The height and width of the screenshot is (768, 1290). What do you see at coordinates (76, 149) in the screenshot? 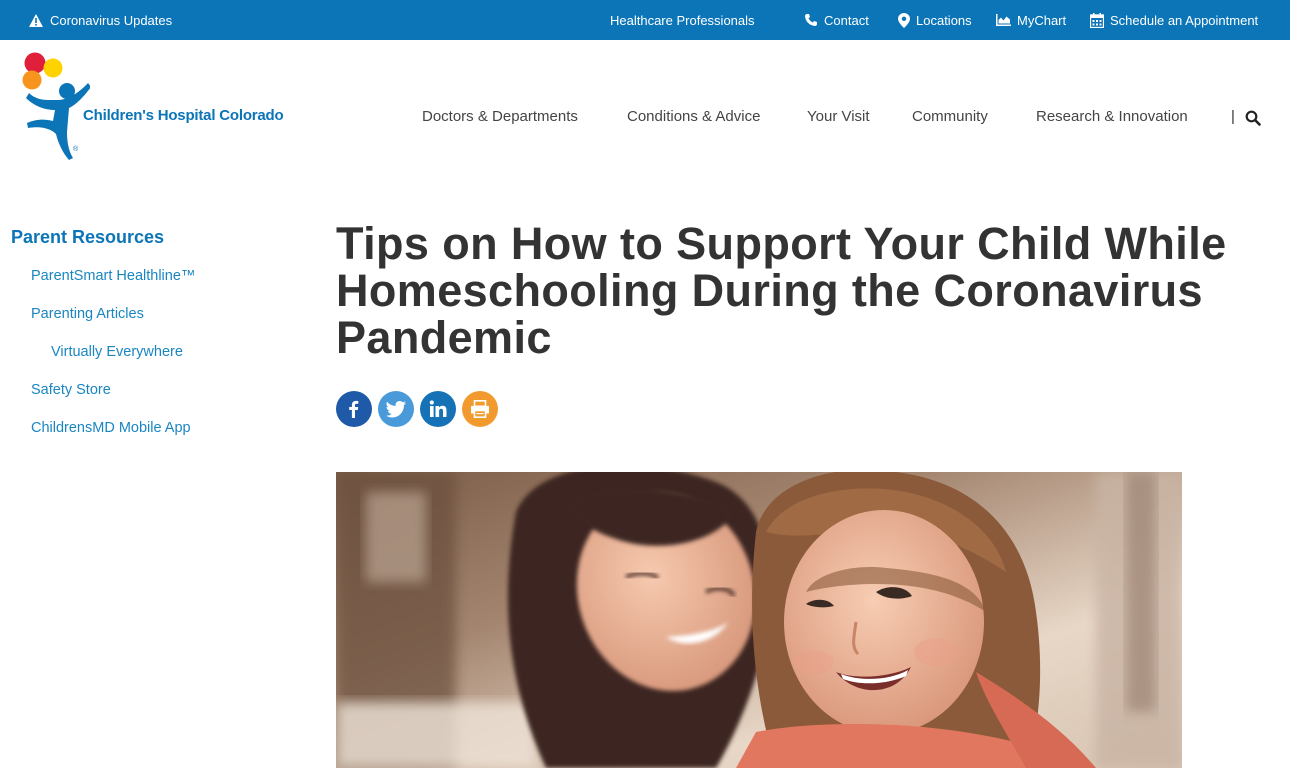
I see `registered-mark: ®` at bounding box center [76, 149].